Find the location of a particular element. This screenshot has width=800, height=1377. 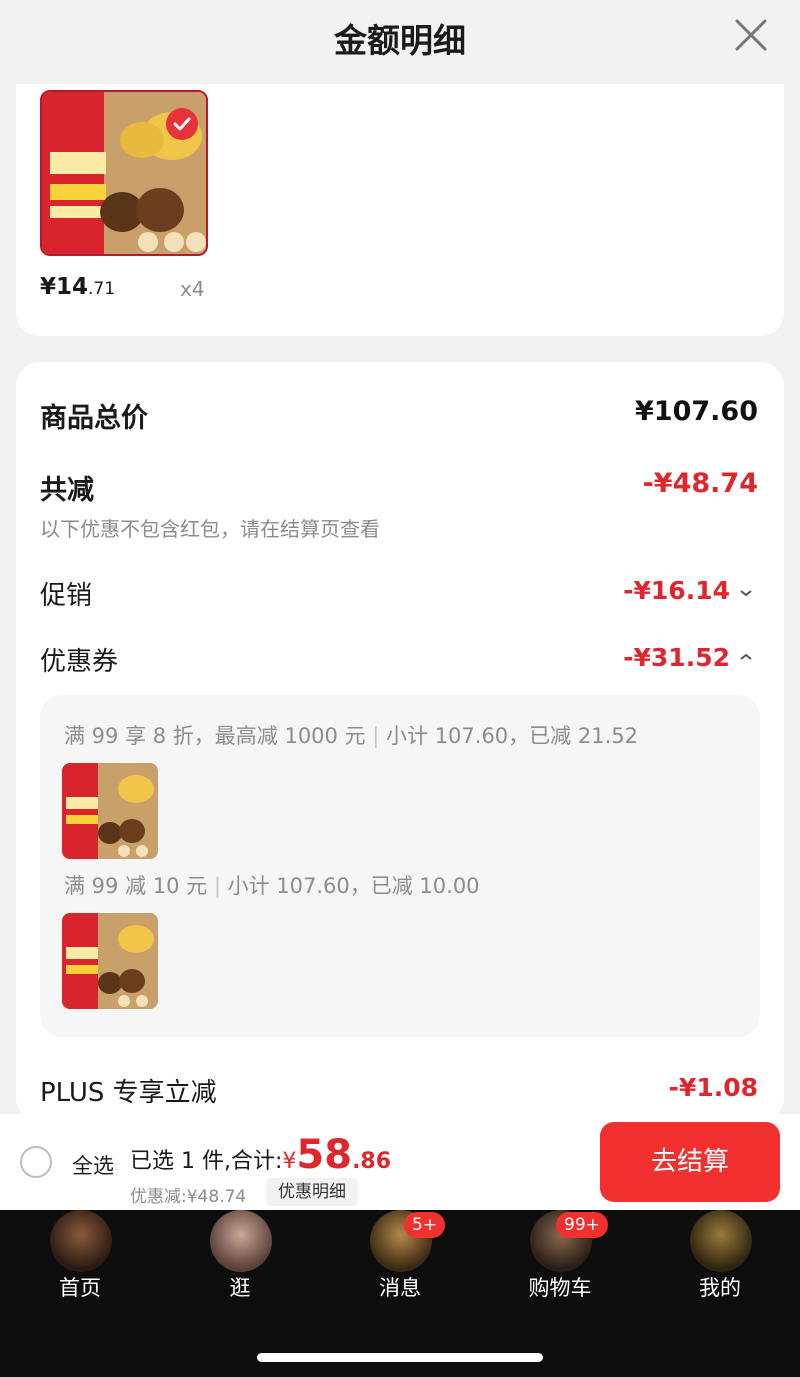

modal-header: 金额明细 is located at coordinates (400, 42).